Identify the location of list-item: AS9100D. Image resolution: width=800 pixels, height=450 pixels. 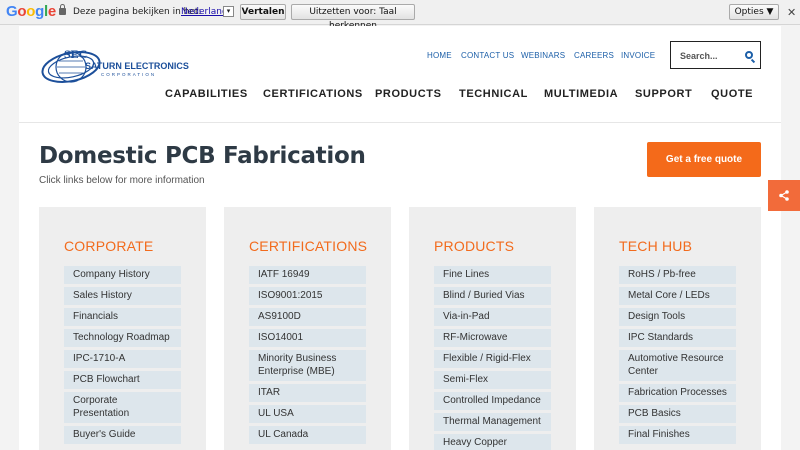
(307, 317).